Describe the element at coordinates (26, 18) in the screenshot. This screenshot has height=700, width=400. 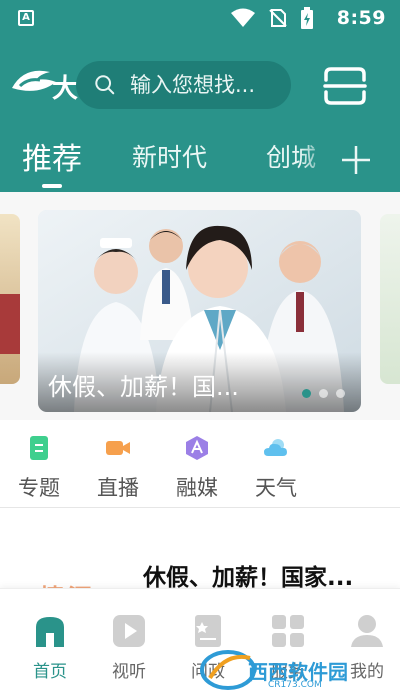
I see `notification-app-icon: A` at that location.